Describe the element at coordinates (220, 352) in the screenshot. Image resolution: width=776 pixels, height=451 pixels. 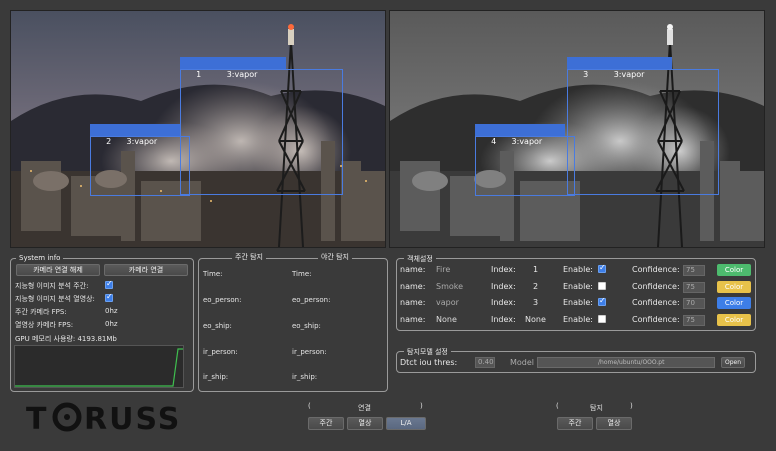
I see `day-ir-person-label: ir_person:` at that location.